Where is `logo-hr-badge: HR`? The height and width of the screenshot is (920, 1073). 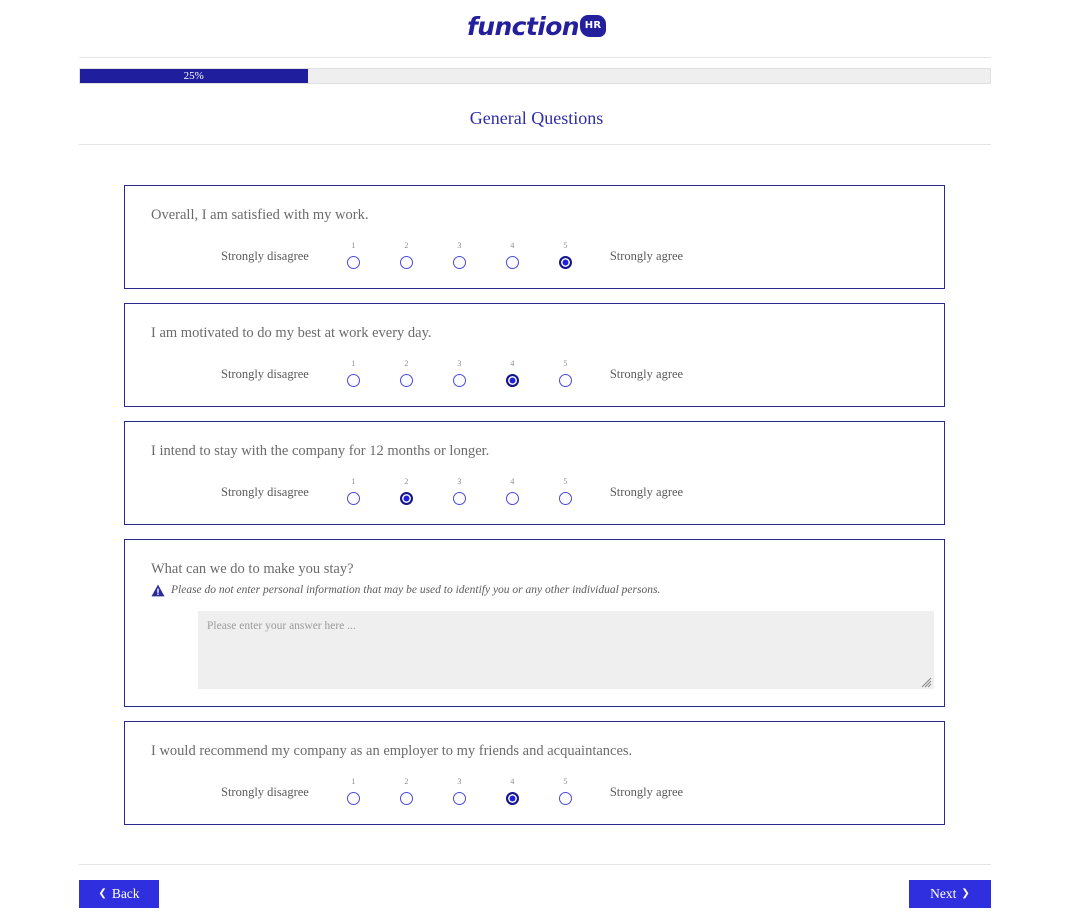
logo-hr-badge: HR is located at coordinates (593, 26).